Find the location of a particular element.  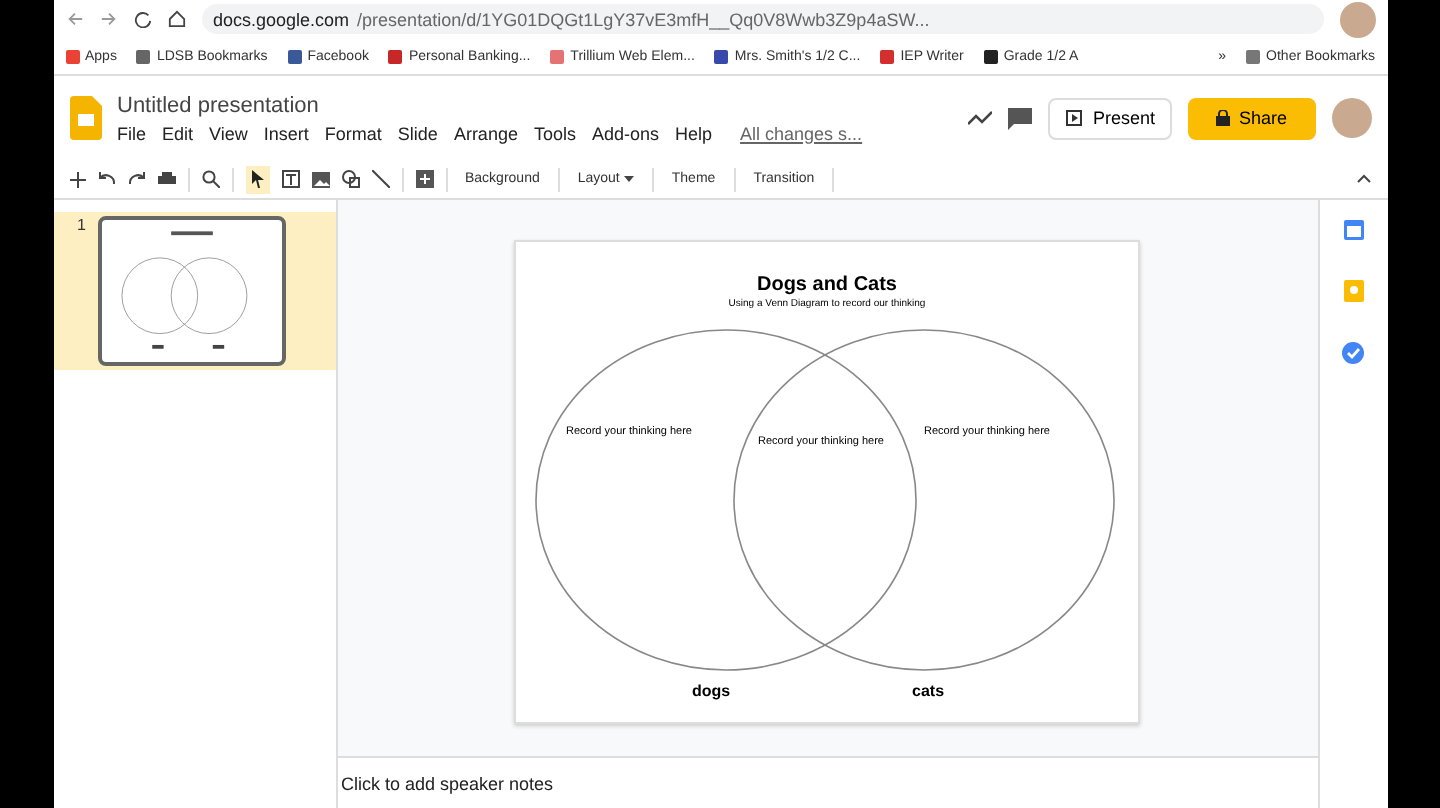

slide-title: Dogs and Cats is located at coordinates (826, 285).